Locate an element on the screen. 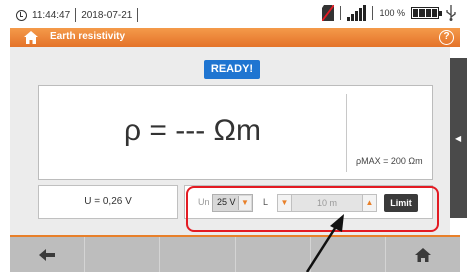 This screenshot has width=467, height=272. pointer-arrow-icon is located at coordinates (324, 243).